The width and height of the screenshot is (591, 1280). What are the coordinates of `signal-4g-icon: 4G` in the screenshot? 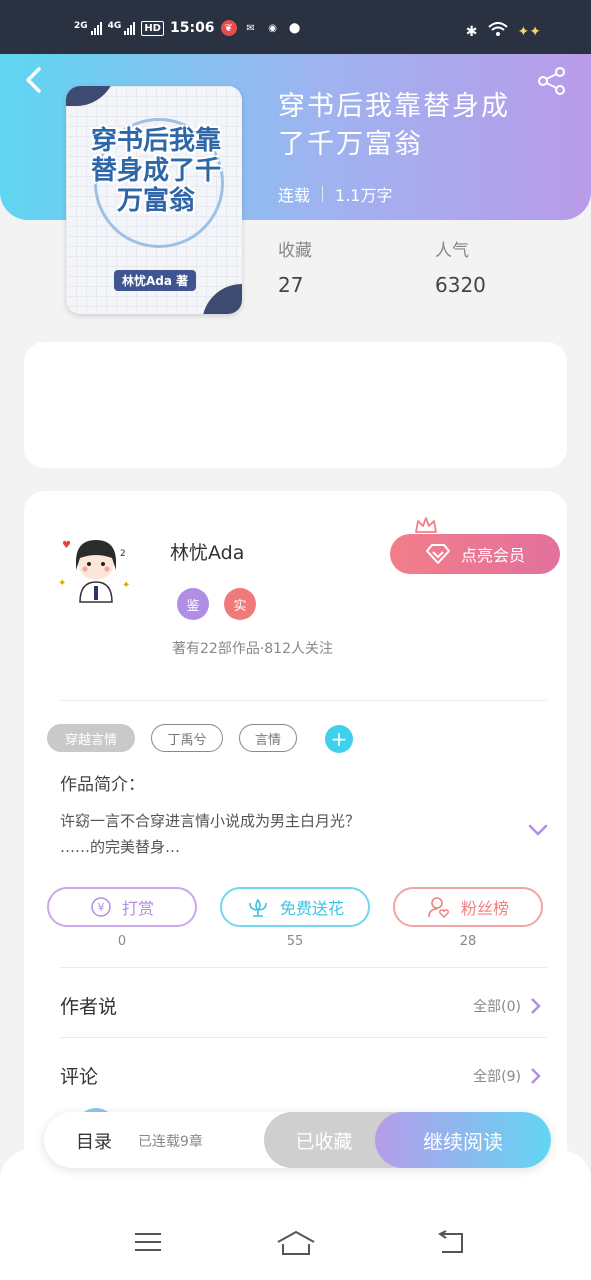 It's located at (122, 28).